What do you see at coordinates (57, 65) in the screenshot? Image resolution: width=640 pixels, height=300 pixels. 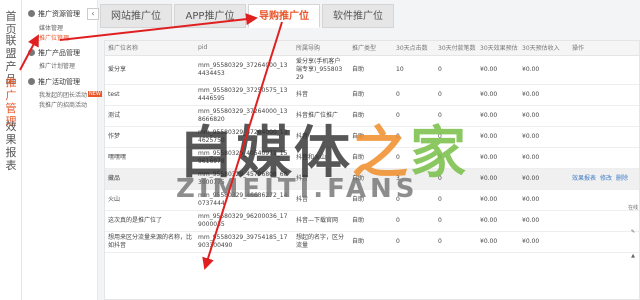 I see `submenu-item-plan: 推广计划管理` at bounding box center [57, 65].